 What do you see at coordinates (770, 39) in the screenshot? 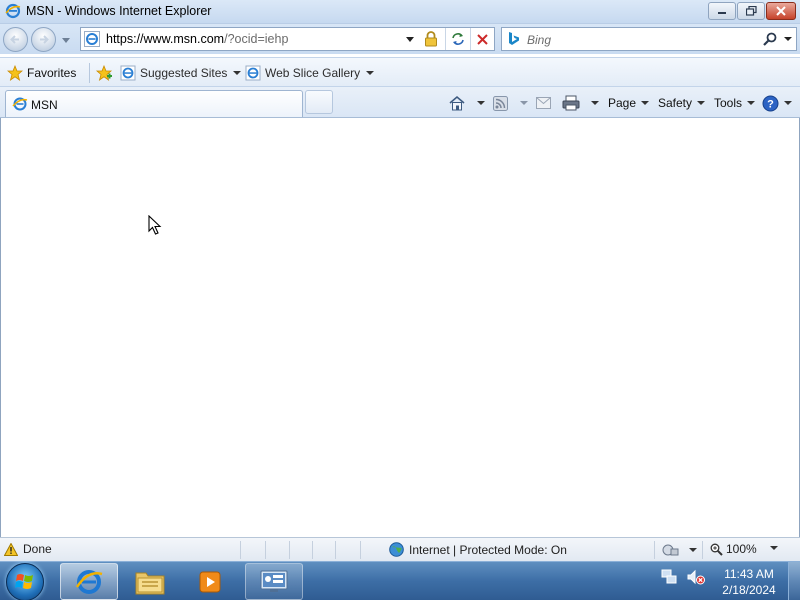
I see `search-icon` at bounding box center [770, 39].